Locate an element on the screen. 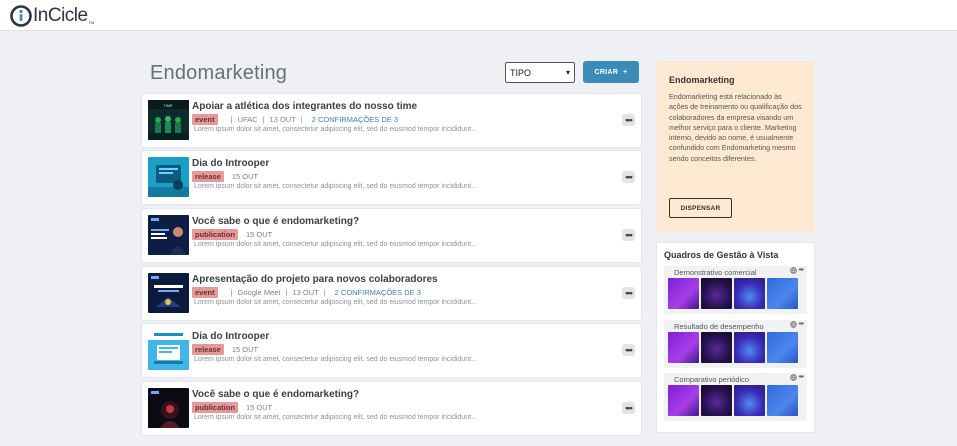 This screenshot has height=446, width=957. board-card: Comparativo periódico ••• is located at coordinates (735, 397).